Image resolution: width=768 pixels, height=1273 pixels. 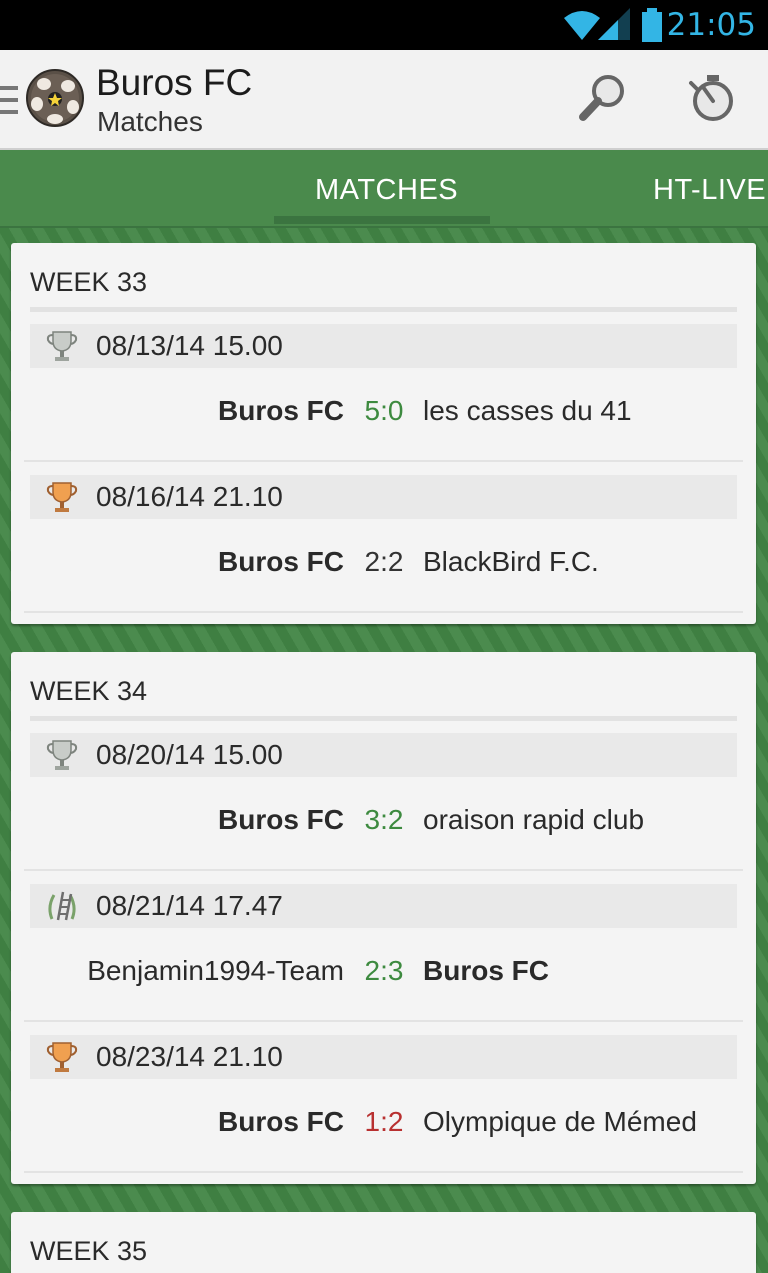 What do you see at coordinates (89, 1251) in the screenshot?
I see `week-title: WEEK 35` at bounding box center [89, 1251].